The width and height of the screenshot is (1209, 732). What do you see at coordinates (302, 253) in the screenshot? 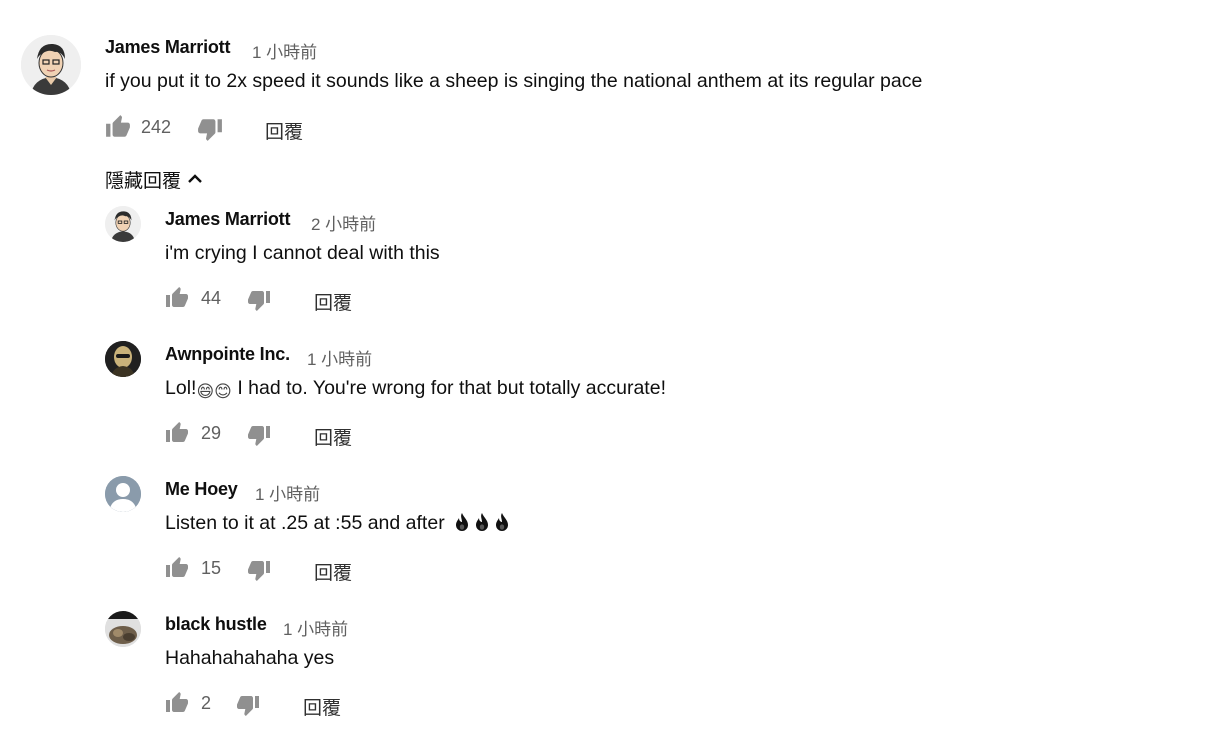
I see `comment-text: i'm crying I cannot deal with this` at bounding box center [302, 253].